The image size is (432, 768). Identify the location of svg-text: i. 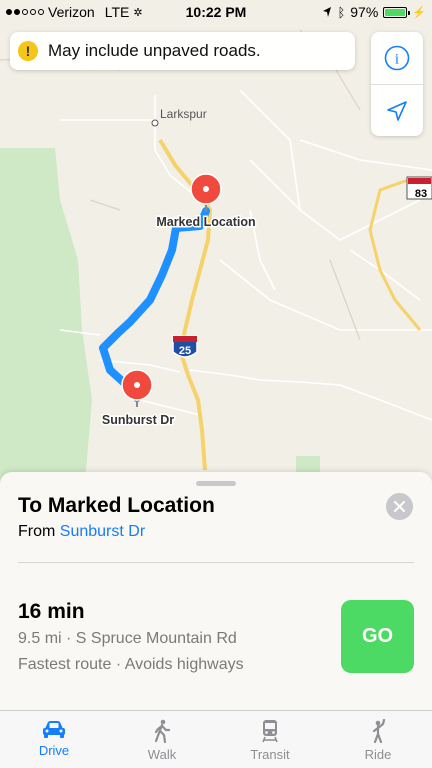
(397, 60).